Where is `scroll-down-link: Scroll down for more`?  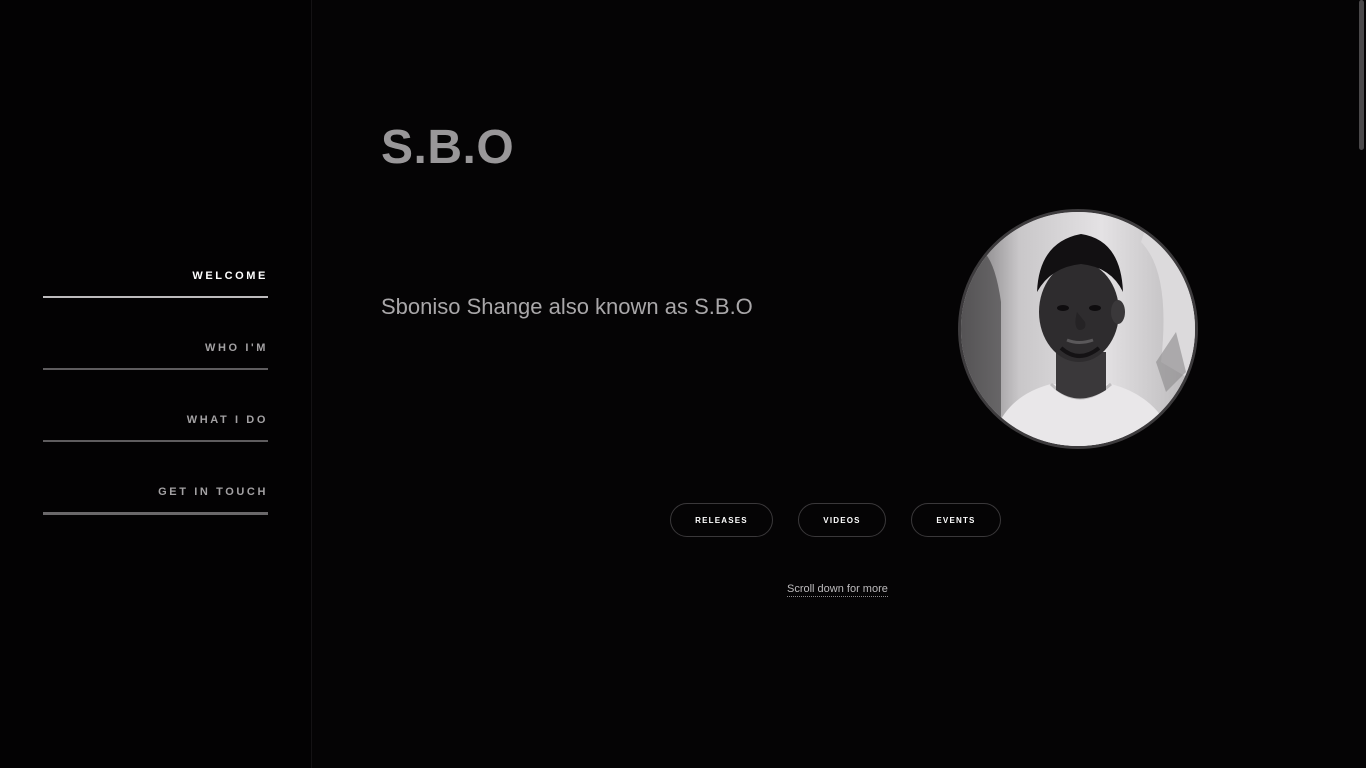 scroll-down-link: Scroll down for more is located at coordinates (837, 589).